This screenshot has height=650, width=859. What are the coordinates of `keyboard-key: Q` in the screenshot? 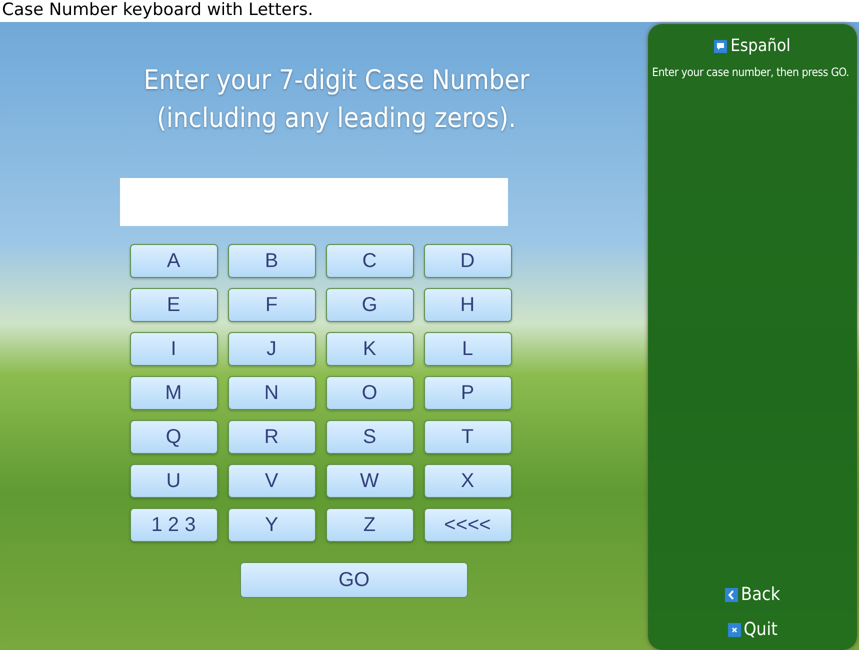 It's located at (174, 437).